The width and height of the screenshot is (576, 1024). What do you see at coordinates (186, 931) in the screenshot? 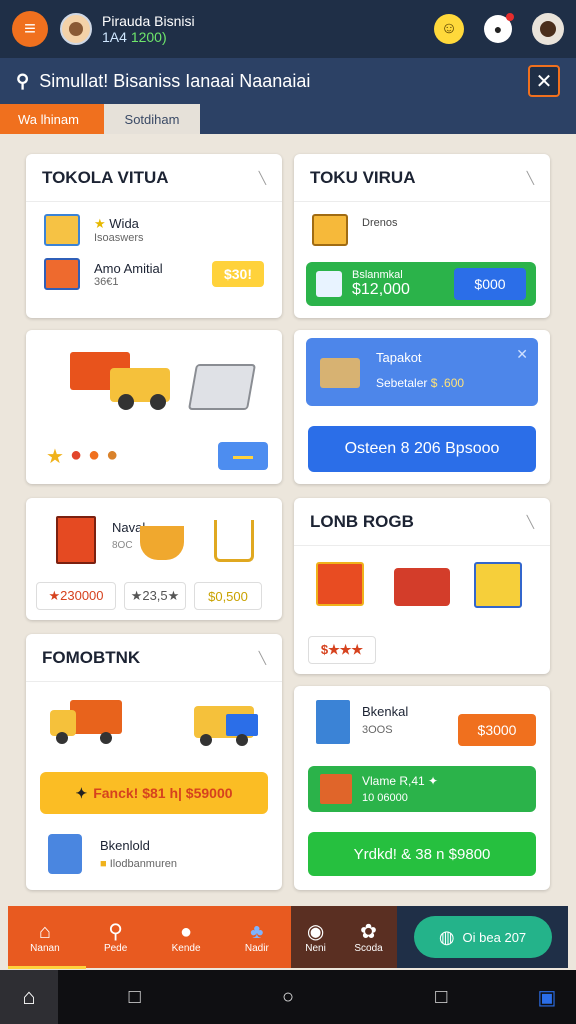
I see `circle-icon: ●` at bounding box center [186, 931].